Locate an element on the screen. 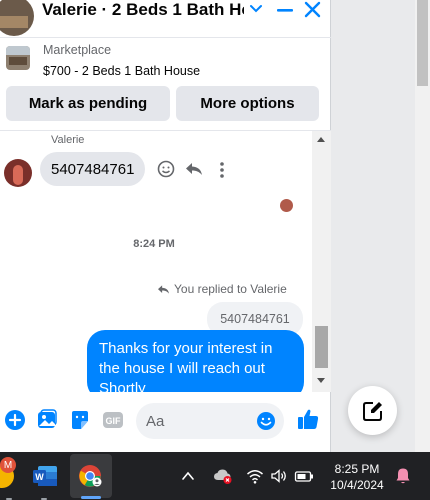 Image resolution: width=430 pixels, height=500 pixels. minimize-icon is located at coordinates (285, 10).